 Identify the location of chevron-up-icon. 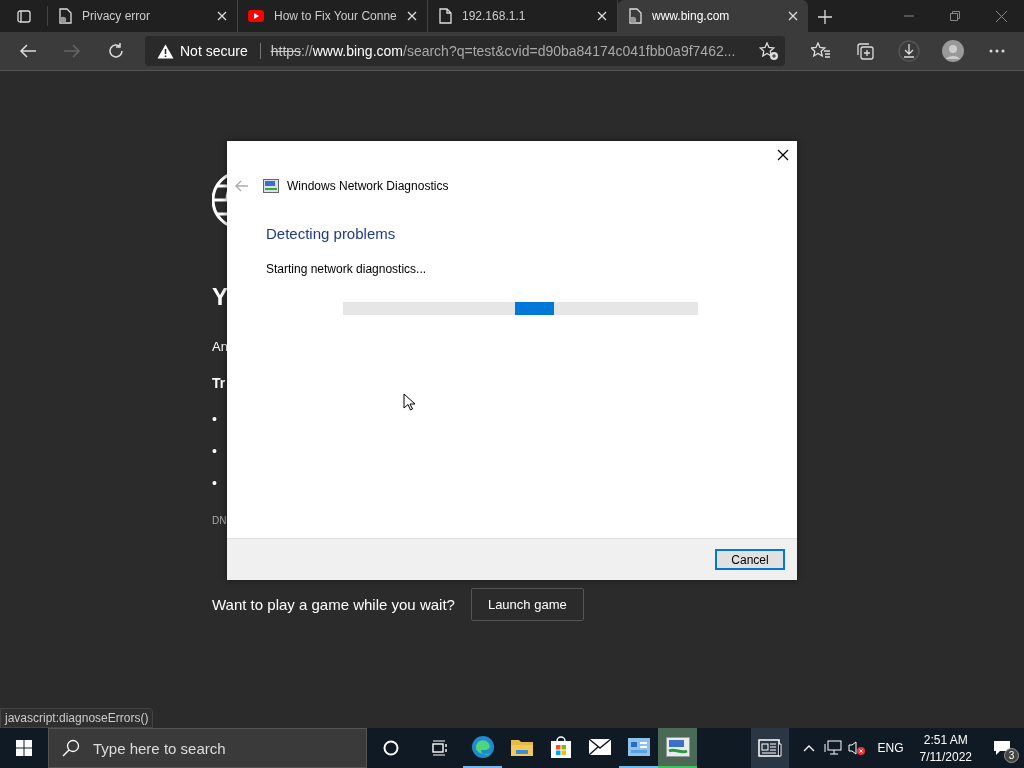
(809, 748).